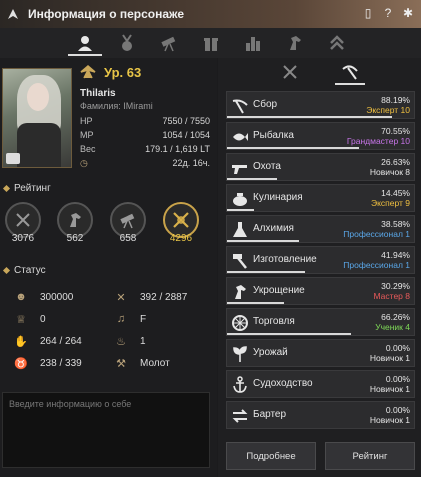  I want to click on tab-ranking, so click(253, 43).